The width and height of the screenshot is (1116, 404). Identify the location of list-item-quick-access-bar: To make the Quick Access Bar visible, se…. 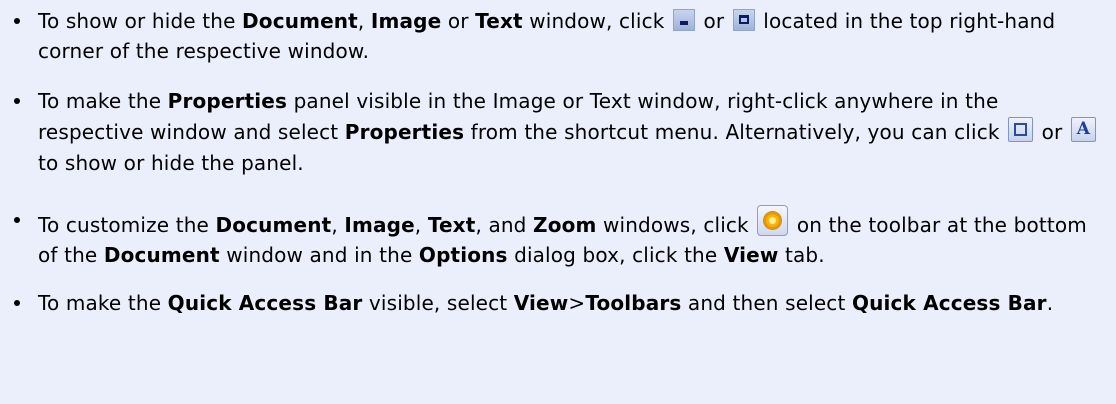
(558, 303).